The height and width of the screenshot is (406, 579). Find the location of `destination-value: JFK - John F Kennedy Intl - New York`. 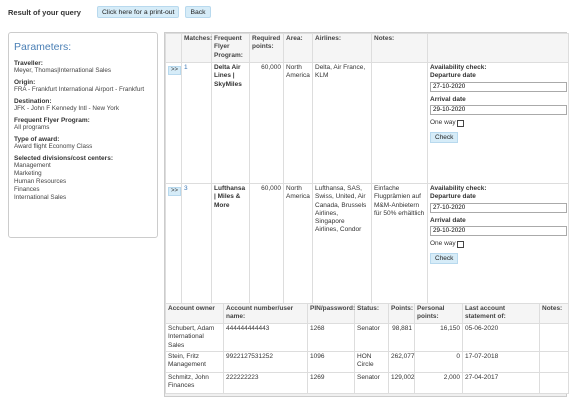

destination-value: JFK - John F Kennedy Intl - New York is located at coordinates (66, 108).